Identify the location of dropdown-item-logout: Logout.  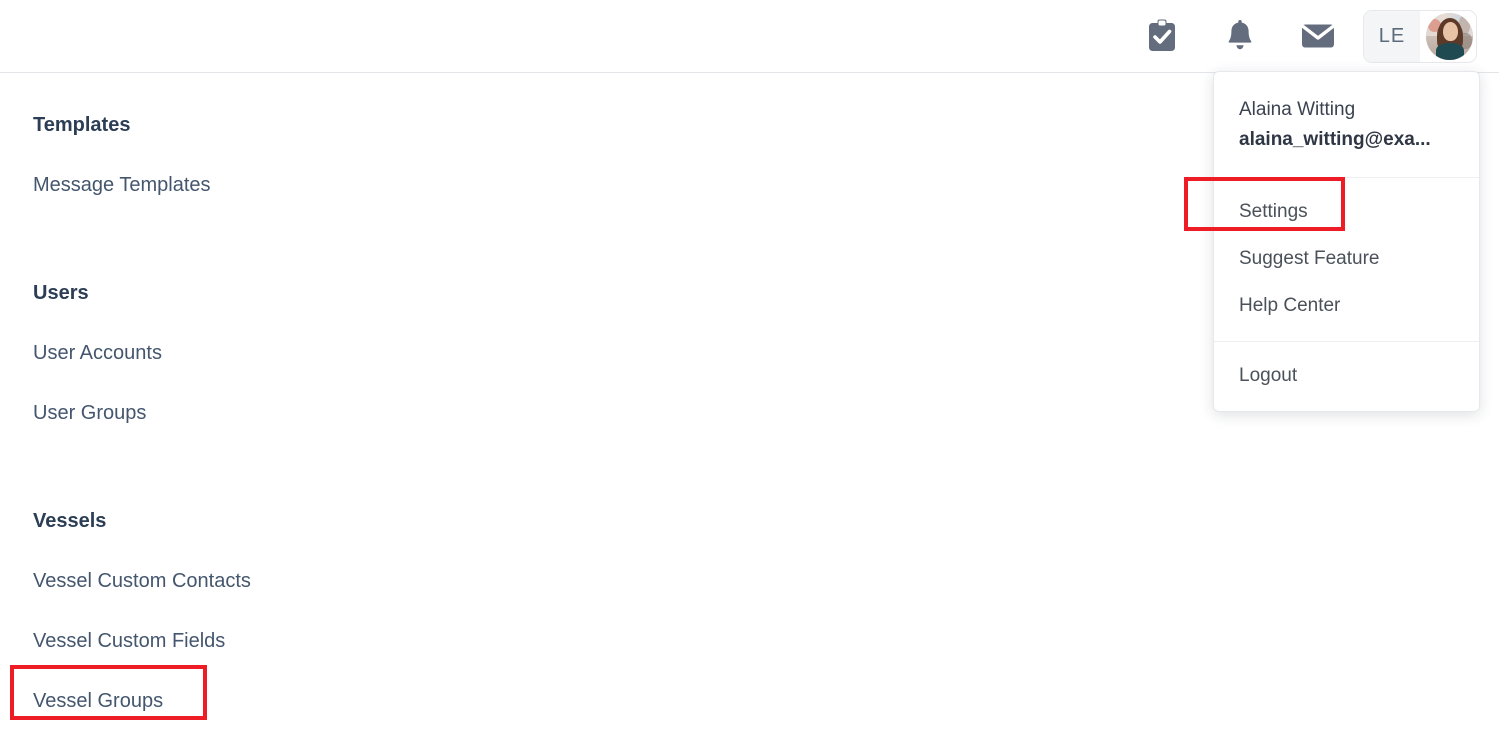
(1346, 375).